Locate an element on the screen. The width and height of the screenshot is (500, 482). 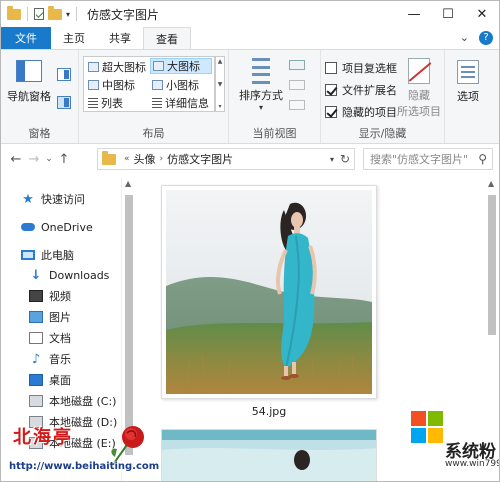
new-folder-icon is located at coordinates (55, 12).